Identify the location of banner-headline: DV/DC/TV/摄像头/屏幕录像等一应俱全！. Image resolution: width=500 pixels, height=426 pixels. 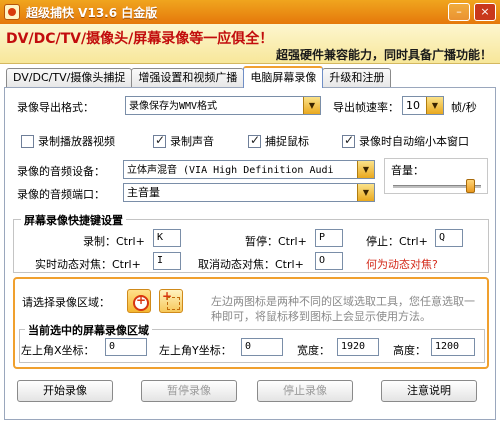
(140, 39).